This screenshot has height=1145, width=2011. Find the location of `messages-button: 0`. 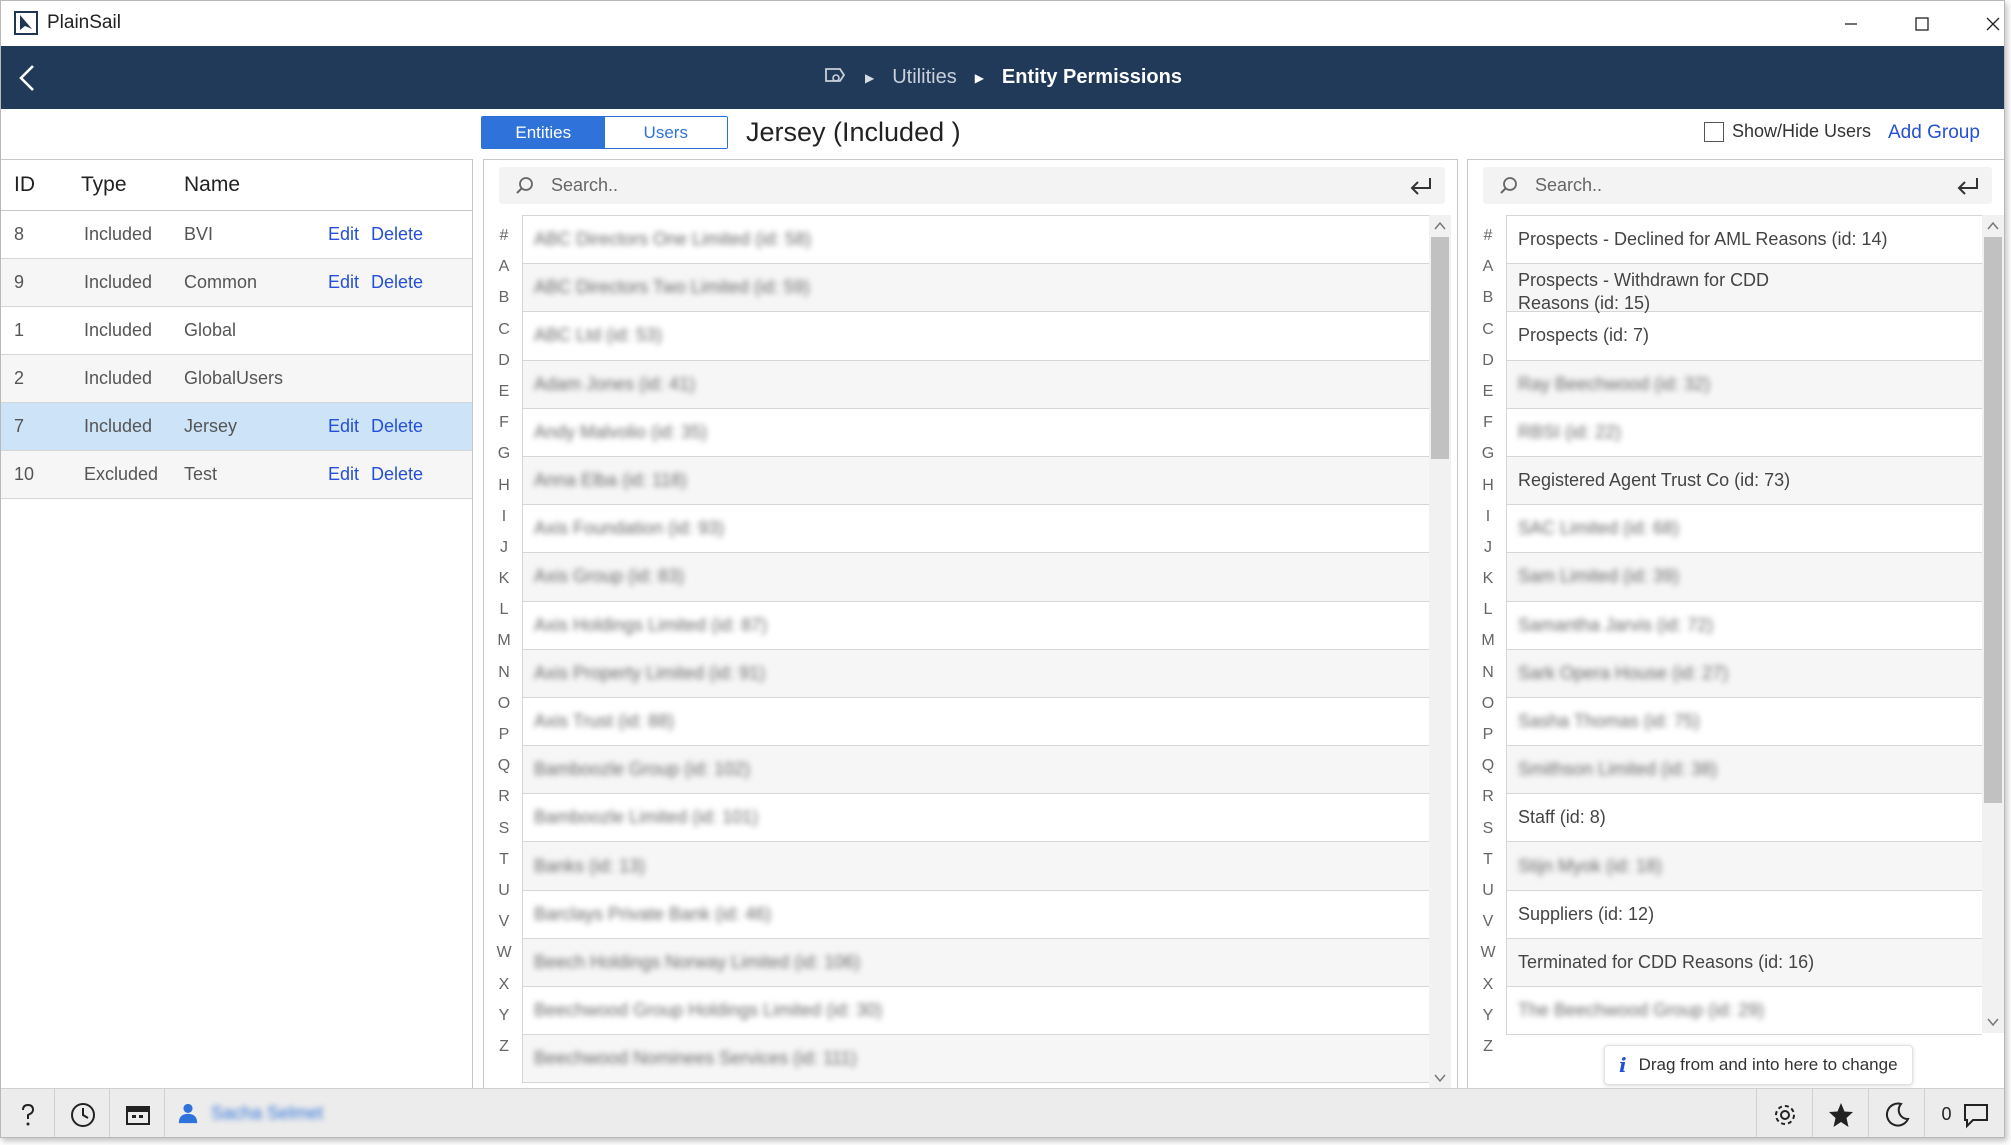

messages-button: 0 is located at coordinates (1964, 1113).